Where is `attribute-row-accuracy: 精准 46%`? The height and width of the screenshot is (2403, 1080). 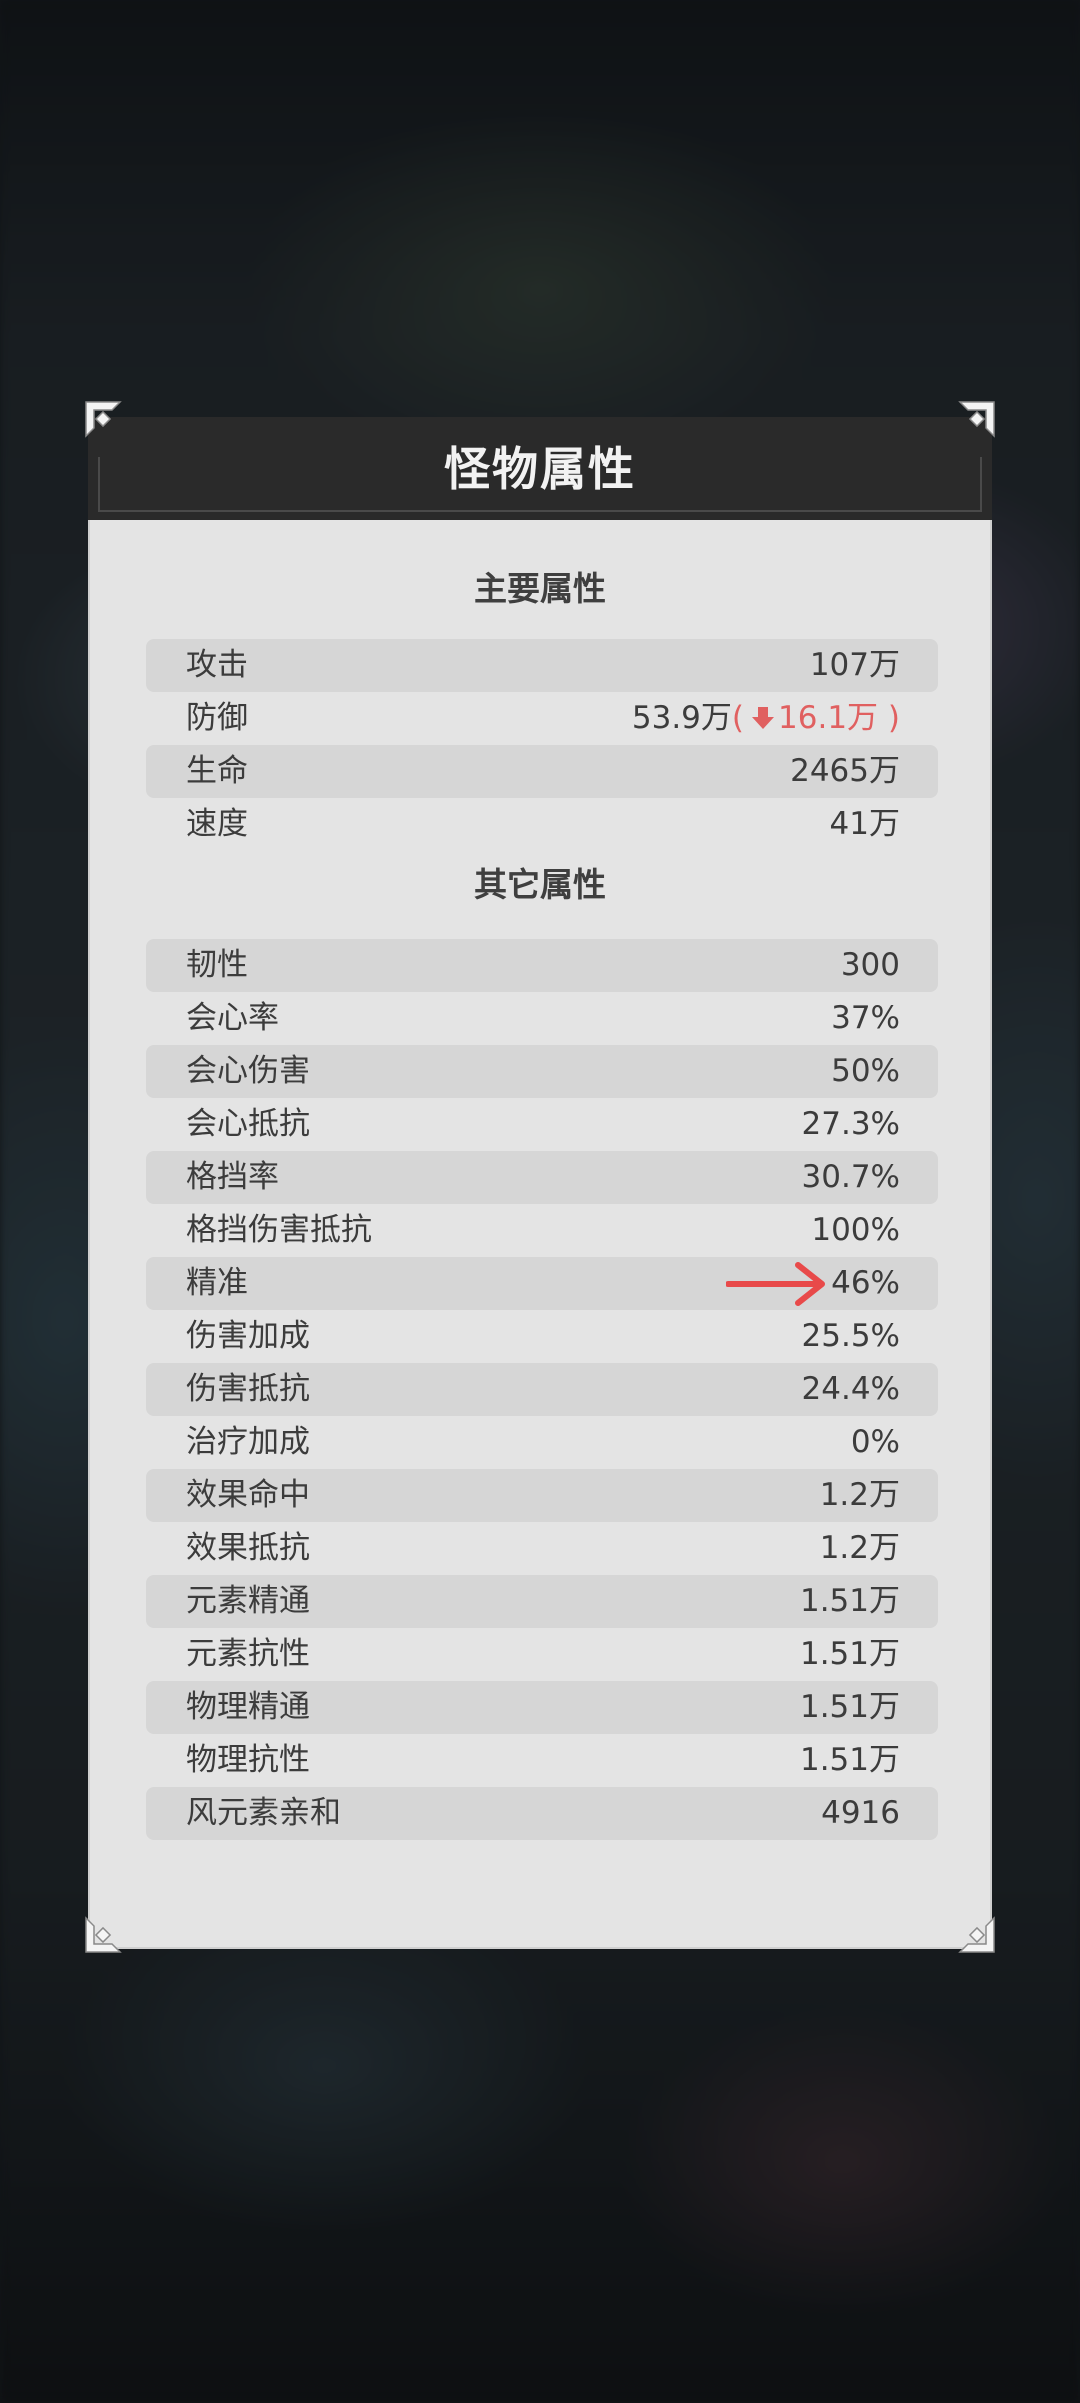
attribute-row-accuracy: 精准 46% is located at coordinates (542, 1283).